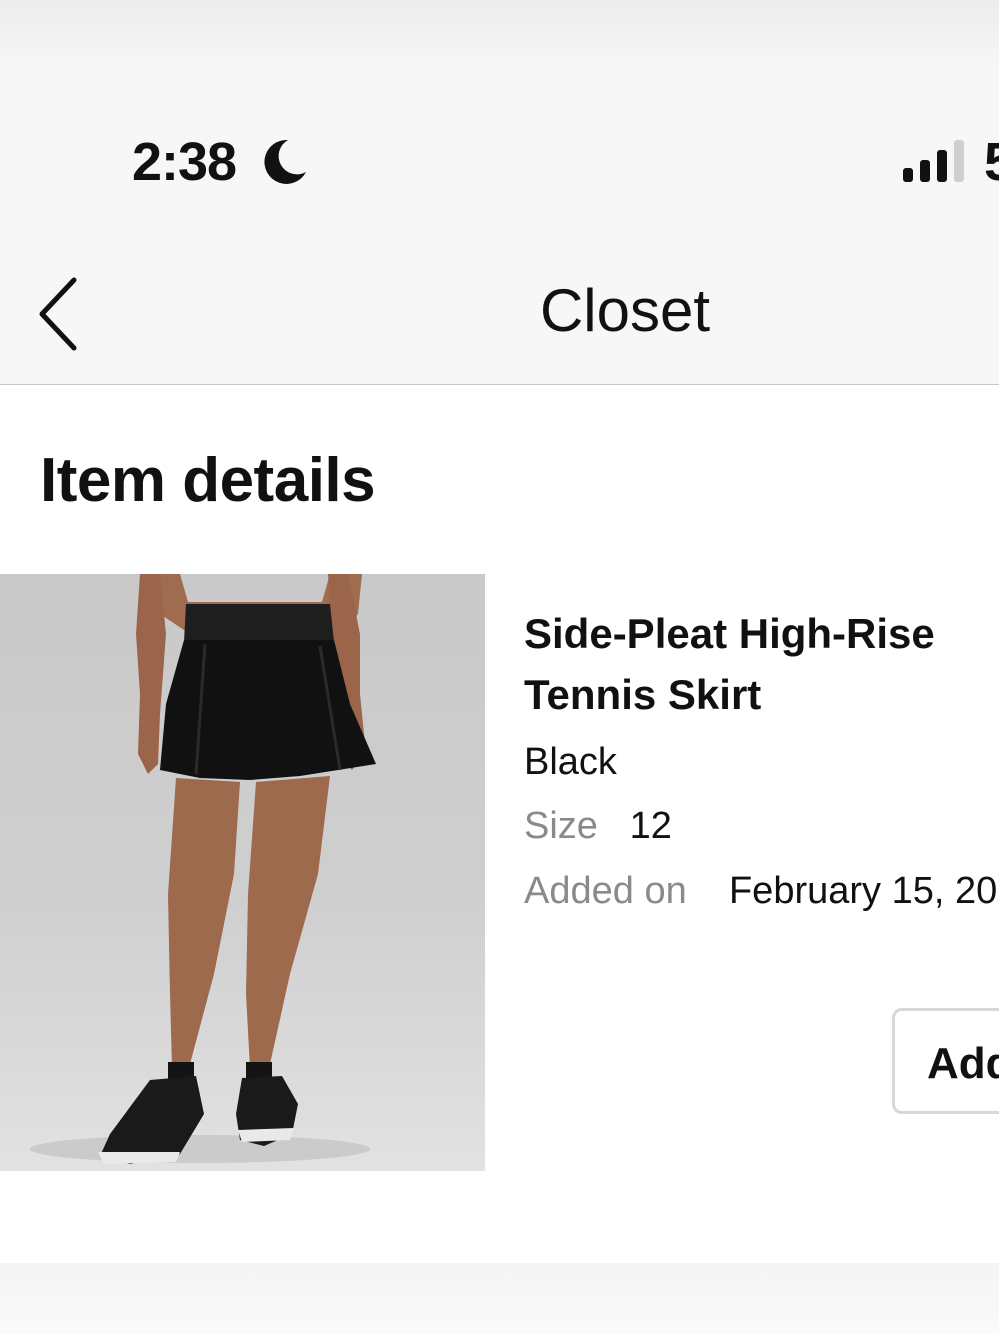 This screenshot has width=999, height=1333. What do you see at coordinates (650, 826) in the screenshot?
I see `size-value: 12` at bounding box center [650, 826].